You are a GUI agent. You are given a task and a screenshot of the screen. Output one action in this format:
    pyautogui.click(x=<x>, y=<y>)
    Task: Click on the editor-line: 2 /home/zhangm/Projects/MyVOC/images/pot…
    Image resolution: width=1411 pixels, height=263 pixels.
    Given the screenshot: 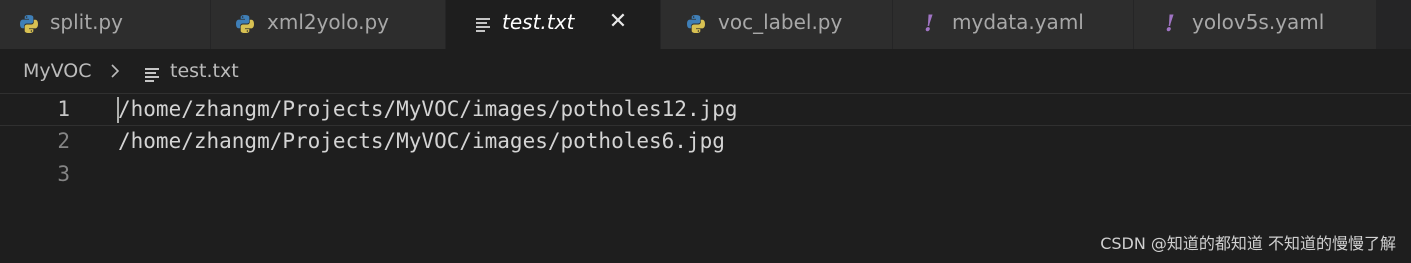 What is the action you would take?
    pyautogui.click(x=705, y=142)
    